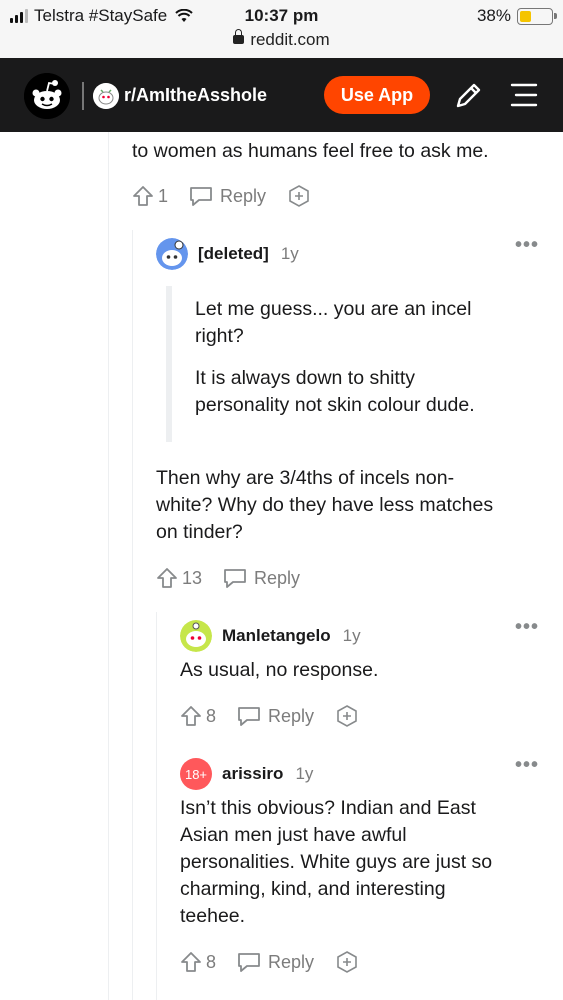 The width and height of the screenshot is (563, 1000). Describe the element at coordinates (106, 96) in the screenshot. I see `subreddit-icon` at that location.